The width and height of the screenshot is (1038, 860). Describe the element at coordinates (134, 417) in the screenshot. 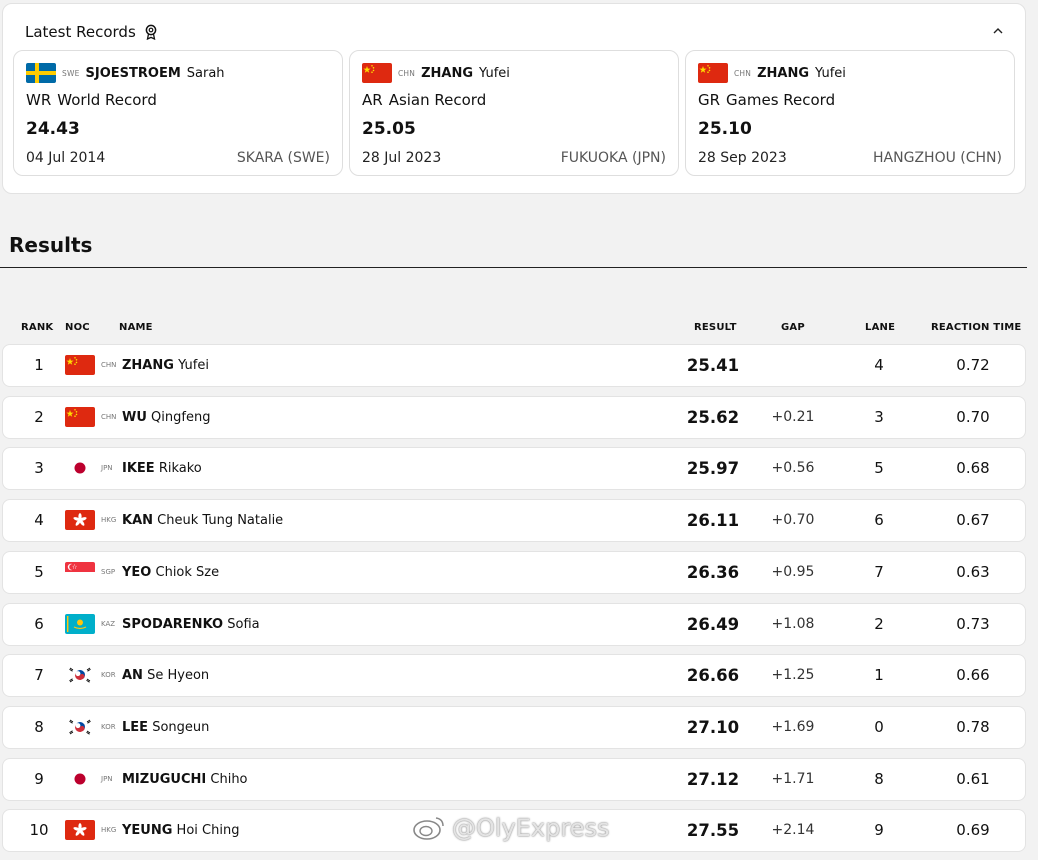

I see `athlete-surname: WU` at that location.